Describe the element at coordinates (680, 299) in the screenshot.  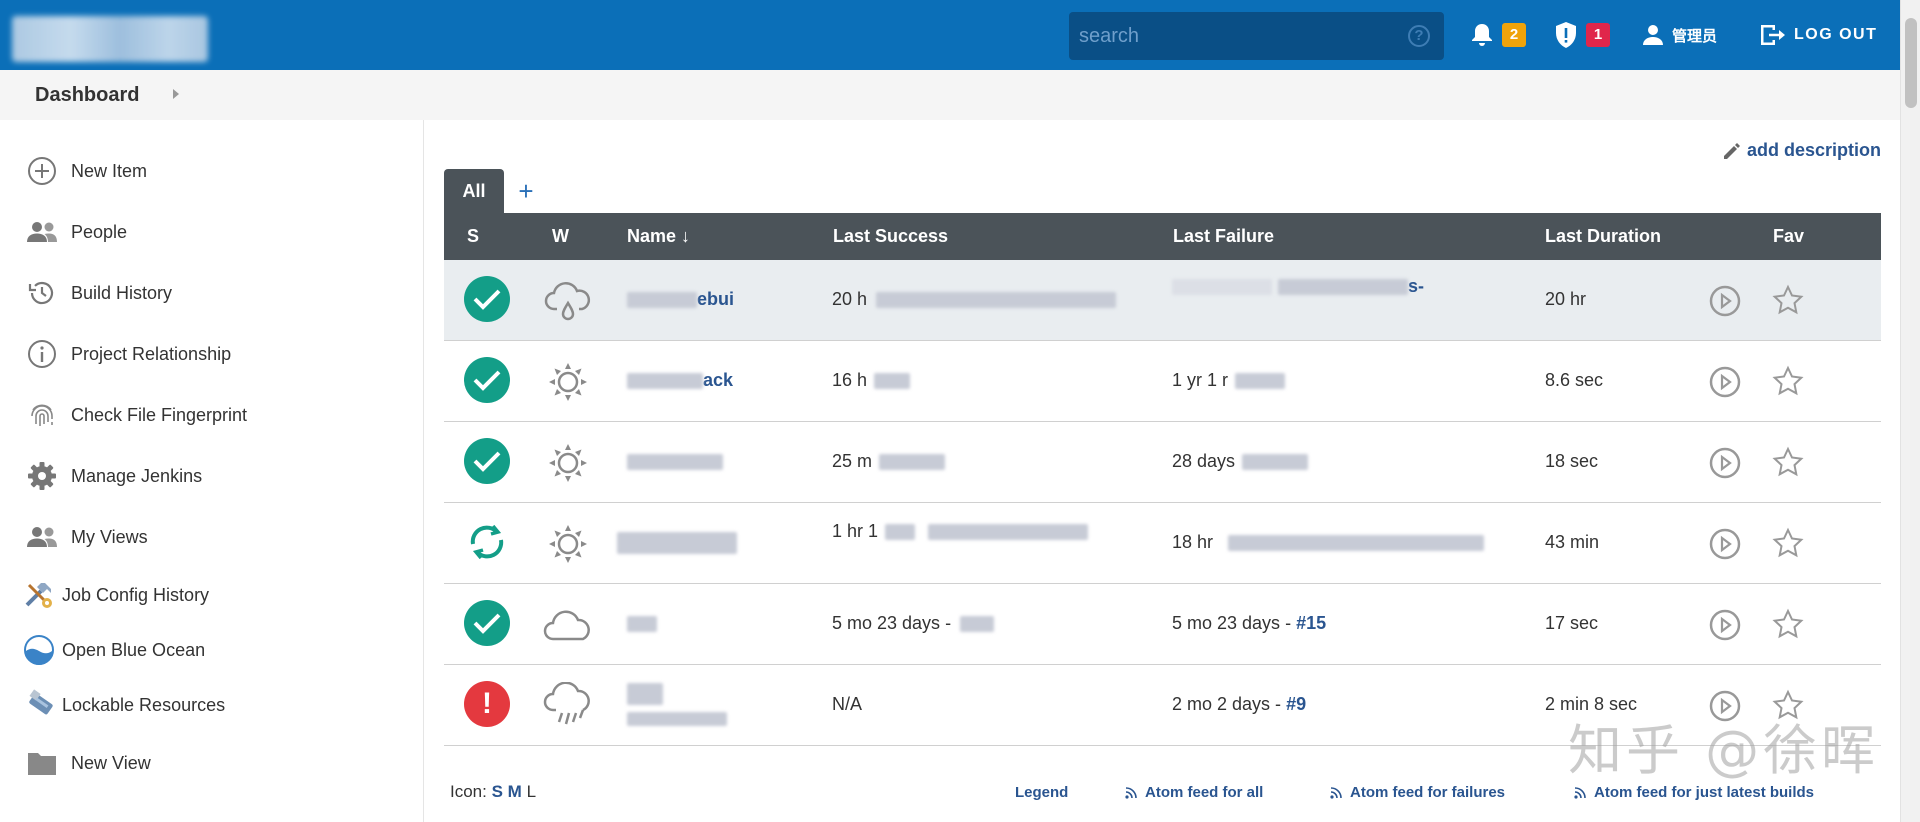
I see `job-name-link: ebui` at that location.